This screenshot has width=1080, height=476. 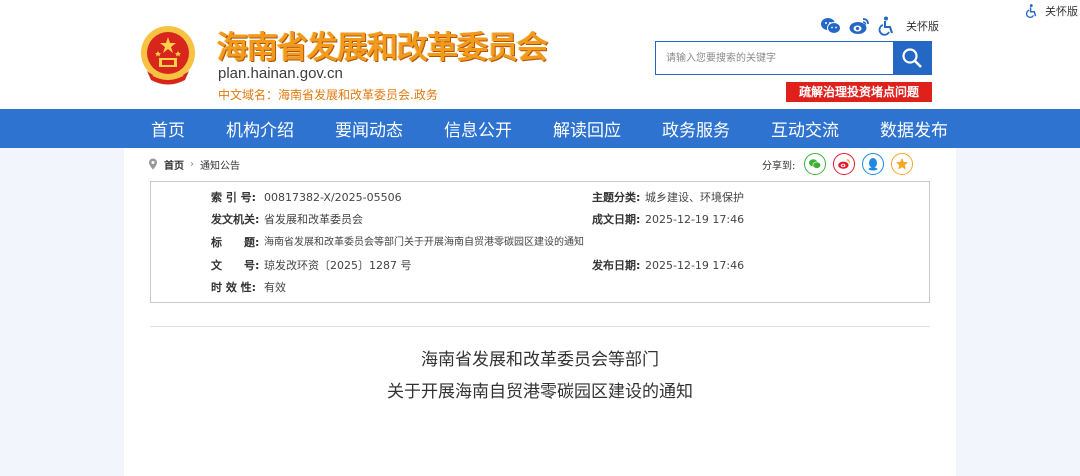 What do you see at coordinates (333, 197) in the screenshot?
I see `index-value: 00817382-X/2025-05506` at bounding box center [333, 197].